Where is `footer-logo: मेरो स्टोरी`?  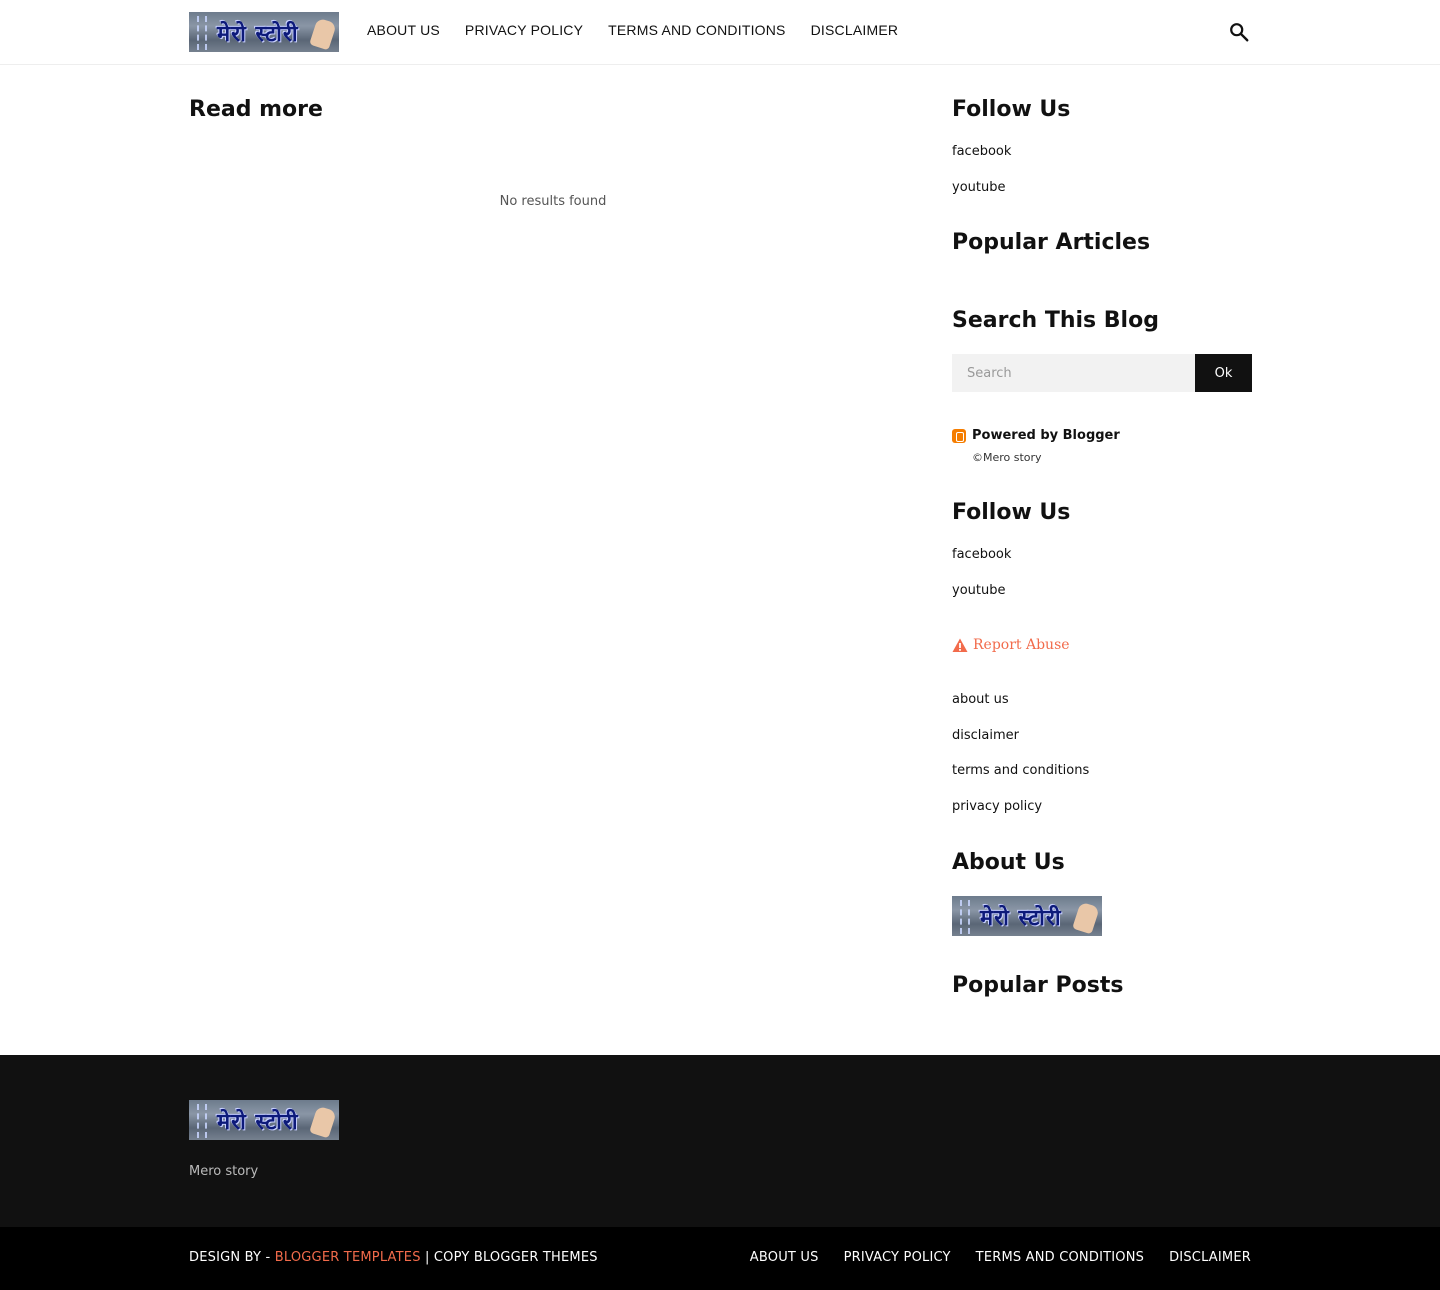
footer-logo: मेरो स्टोरी is located at coordinates (264, 1120).